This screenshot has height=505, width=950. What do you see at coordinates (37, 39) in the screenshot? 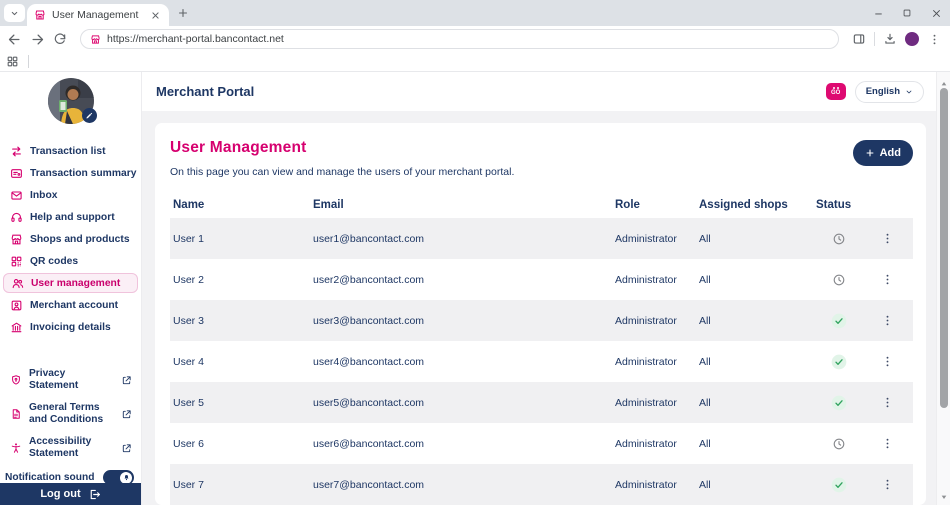
I see `forward-icon` at bounding box center [37, 39].